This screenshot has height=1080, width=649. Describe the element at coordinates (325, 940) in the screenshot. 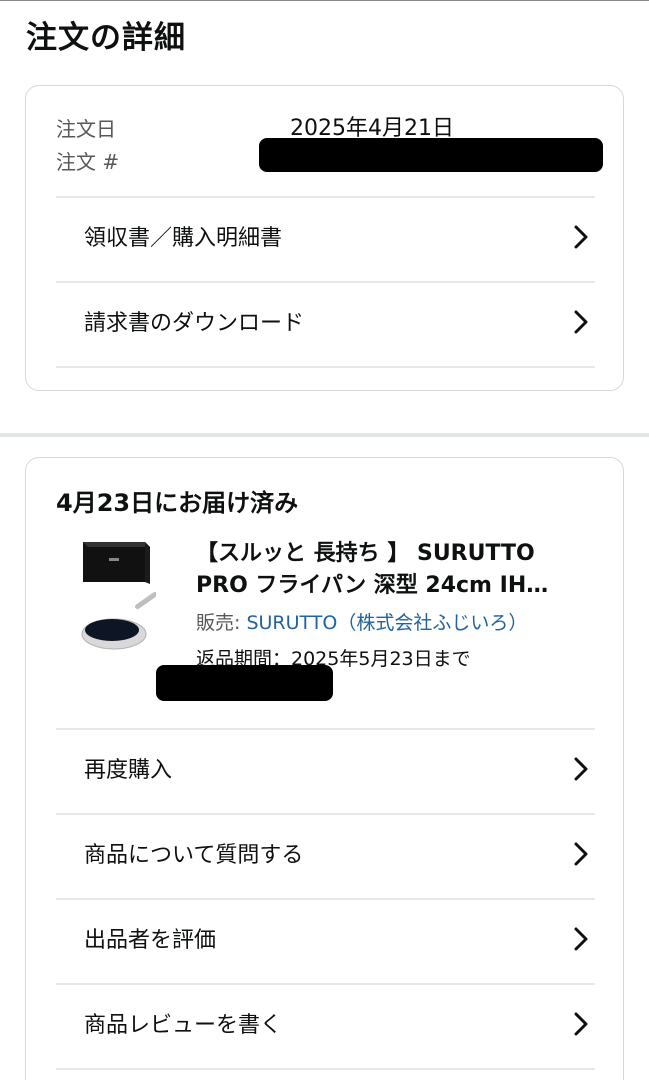

I see `rate-seller-row: 出品者を評価` at that location.